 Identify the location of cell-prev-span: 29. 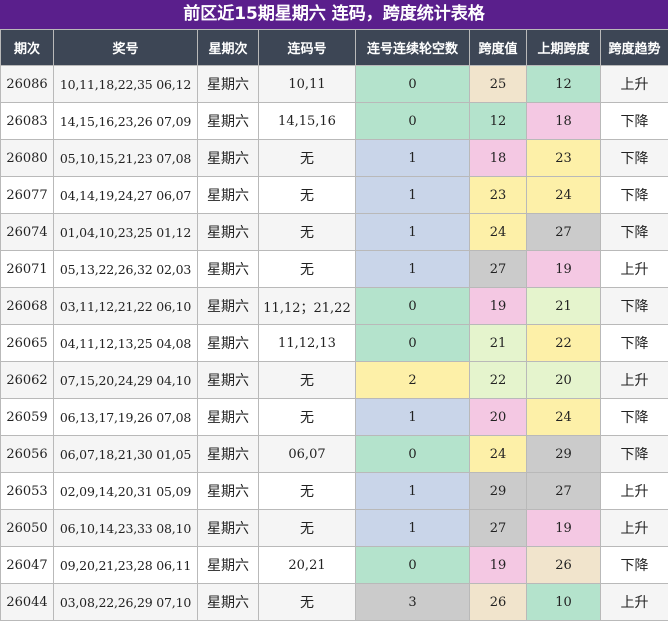
(564, 454).